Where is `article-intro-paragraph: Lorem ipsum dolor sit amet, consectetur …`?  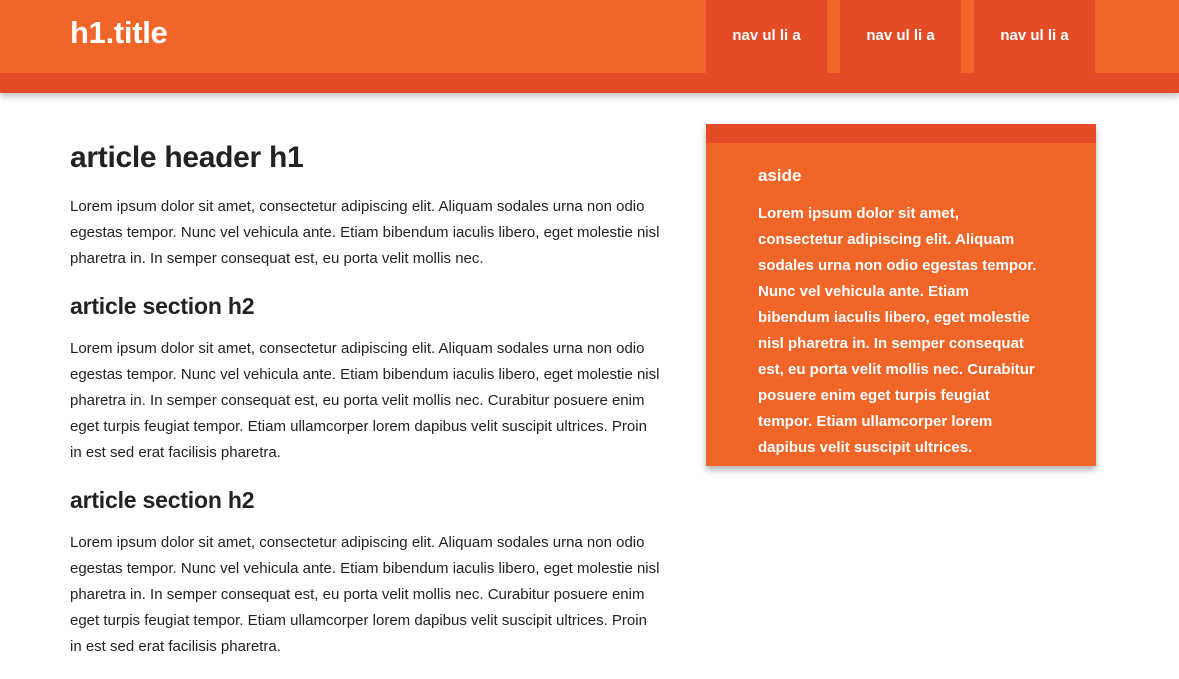 article-intro-paragraph: Lorem ipsum dolor sit amet, consectetur … is located at coordinates (365, 232).